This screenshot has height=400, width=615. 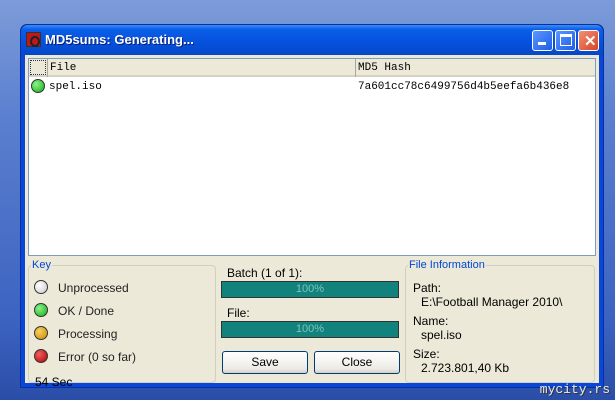 I want to click on title-bar: MD5sums: Generating... ✕, so click(x=312, y=40).